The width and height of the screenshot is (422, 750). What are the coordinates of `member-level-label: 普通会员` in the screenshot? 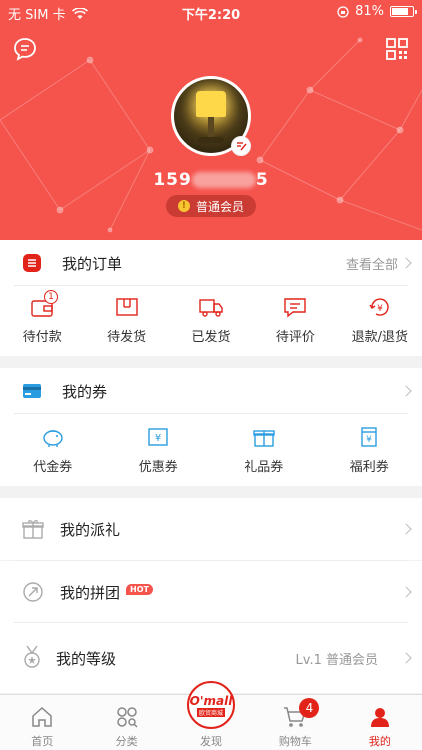 It's located at (219, 206).